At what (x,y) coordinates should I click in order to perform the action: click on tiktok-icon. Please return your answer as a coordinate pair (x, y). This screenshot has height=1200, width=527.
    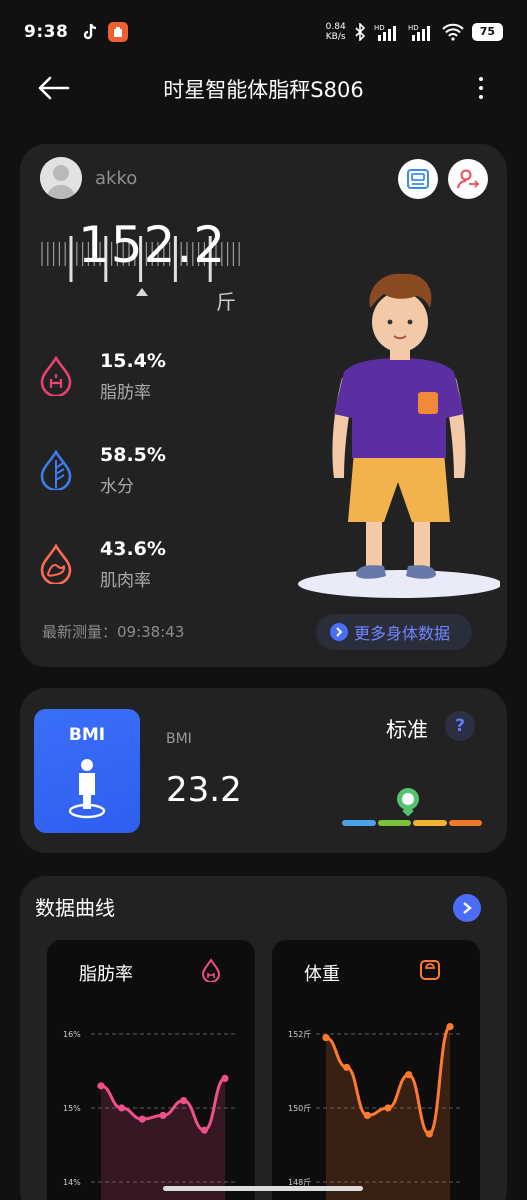
    Looking at the image, I should click on (90, 32).